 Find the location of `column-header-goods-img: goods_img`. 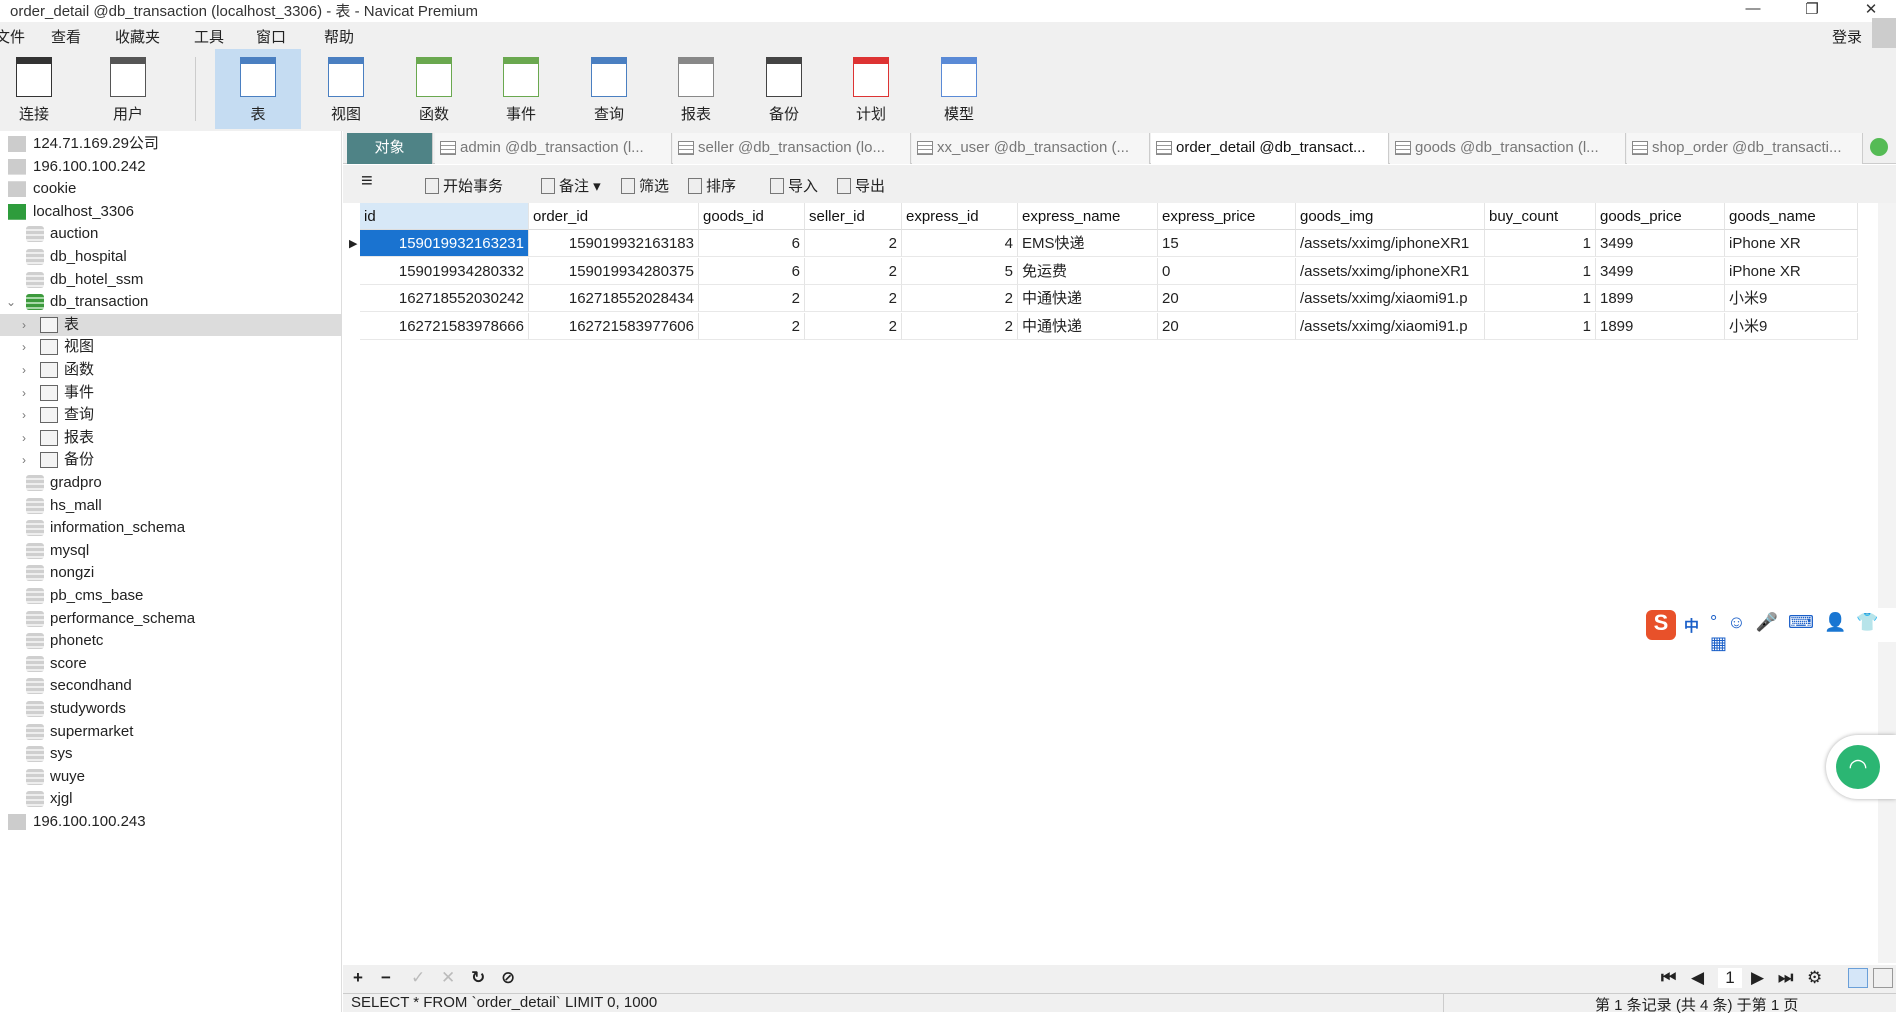

column-header-goods-img: goods_img is located at coordinates (1390, 216).